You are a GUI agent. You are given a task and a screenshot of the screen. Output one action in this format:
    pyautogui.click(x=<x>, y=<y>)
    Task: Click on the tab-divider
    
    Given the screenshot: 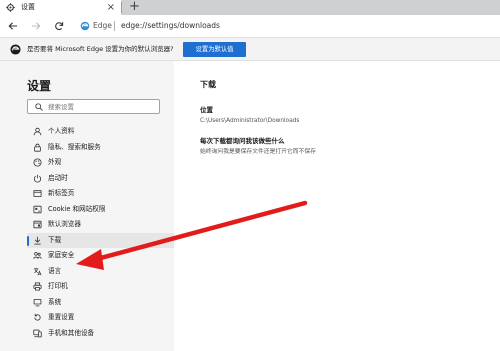 What is the action you would take?
    pyautogui.click(x=121, y=7)
    